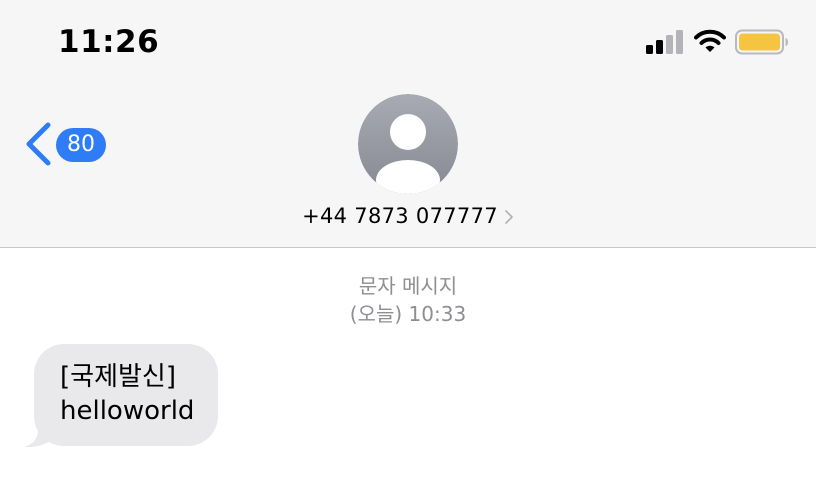  What do you see at coordinates (109, 42) in the screenshot?
I see `status-time: 11:26` at bounding box center [109, 42].